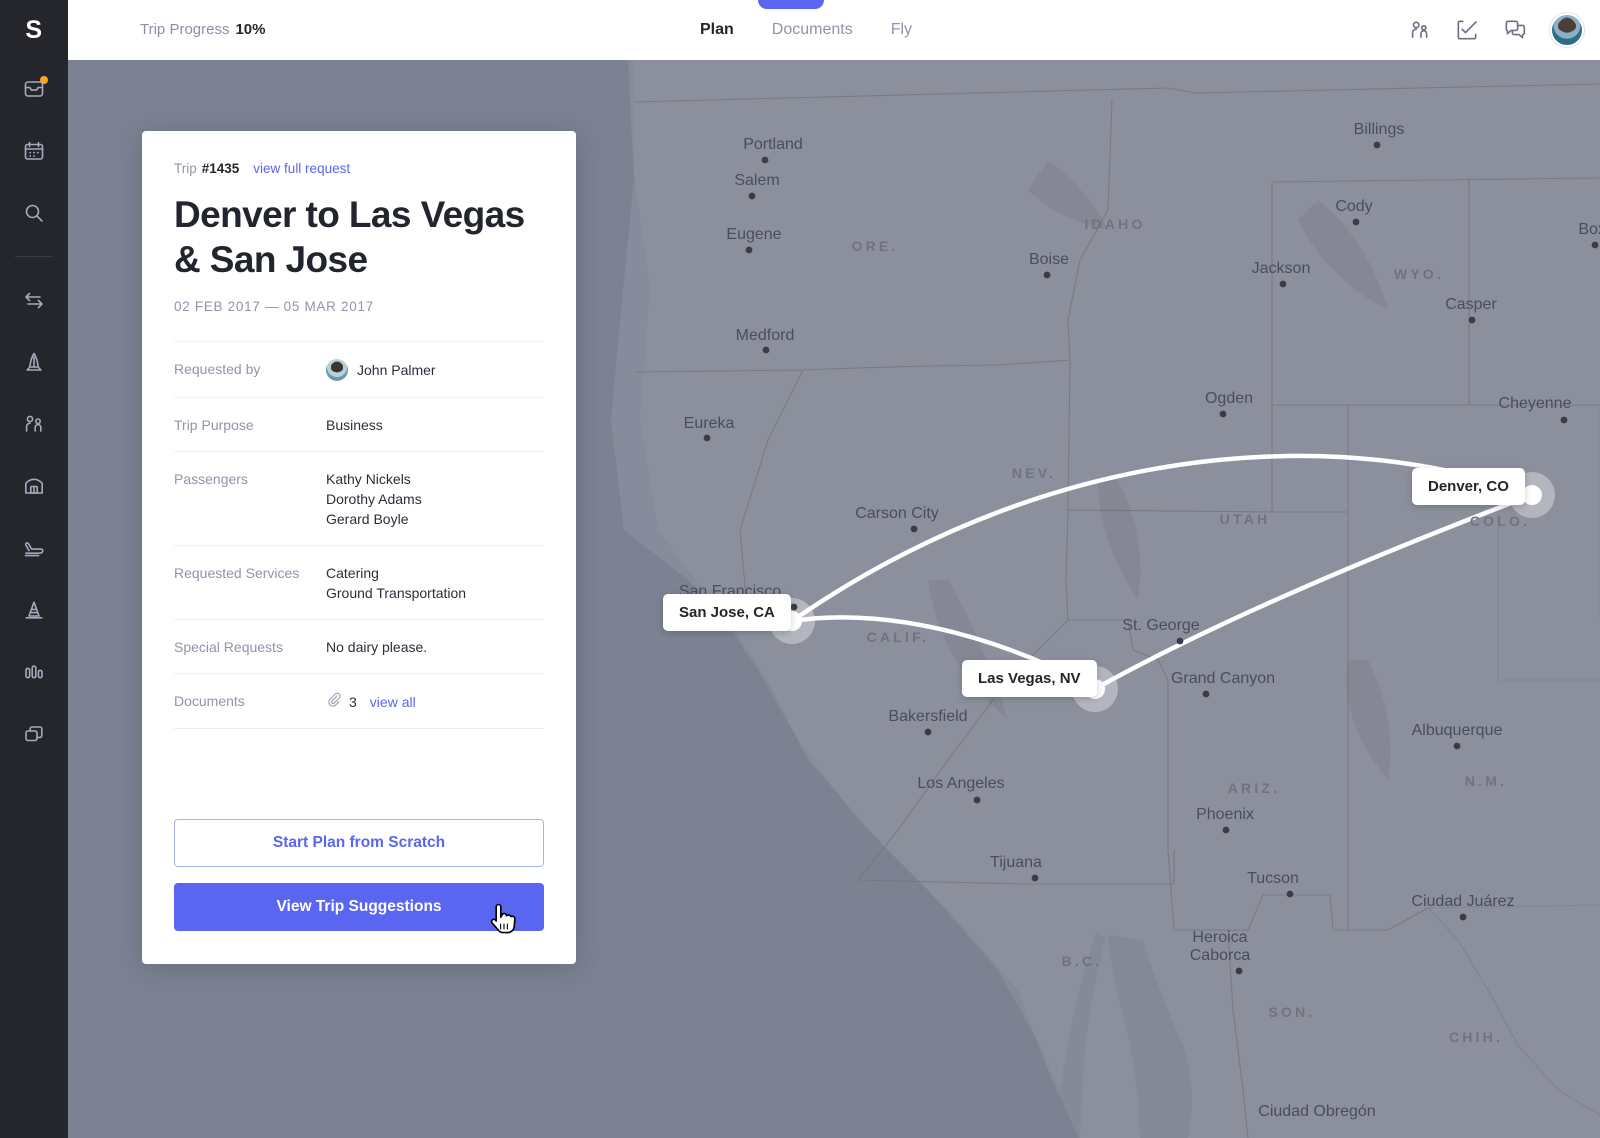 The height and width of the screenshot is (1138, 1600). What do you see at coordinates (185, 168) in the screenshot?
I see `trip-word: Trip` at bounding box center [185, 168].